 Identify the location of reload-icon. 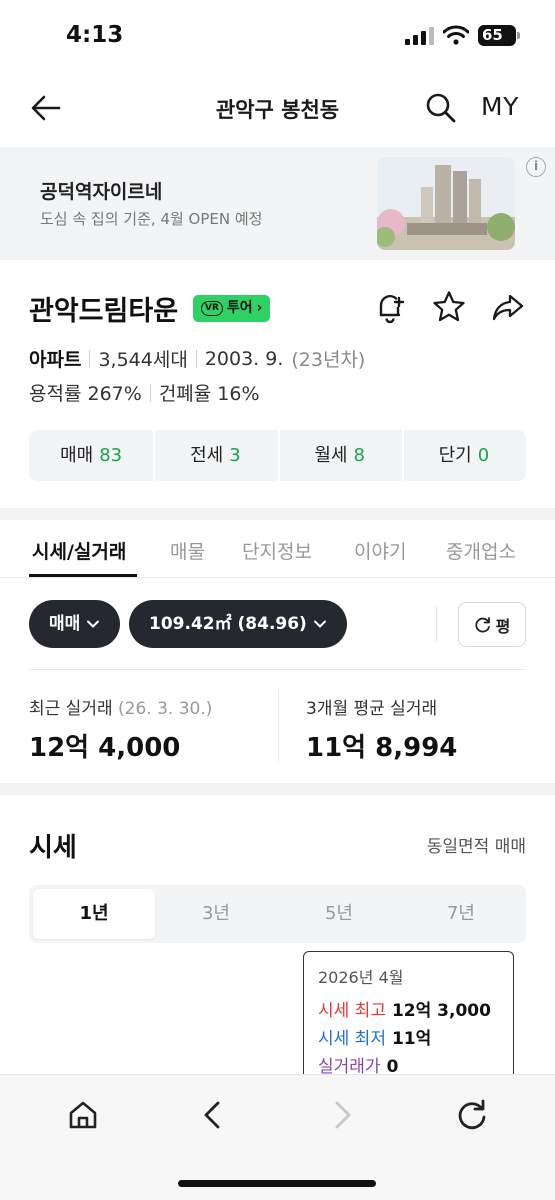
(472, 1115).